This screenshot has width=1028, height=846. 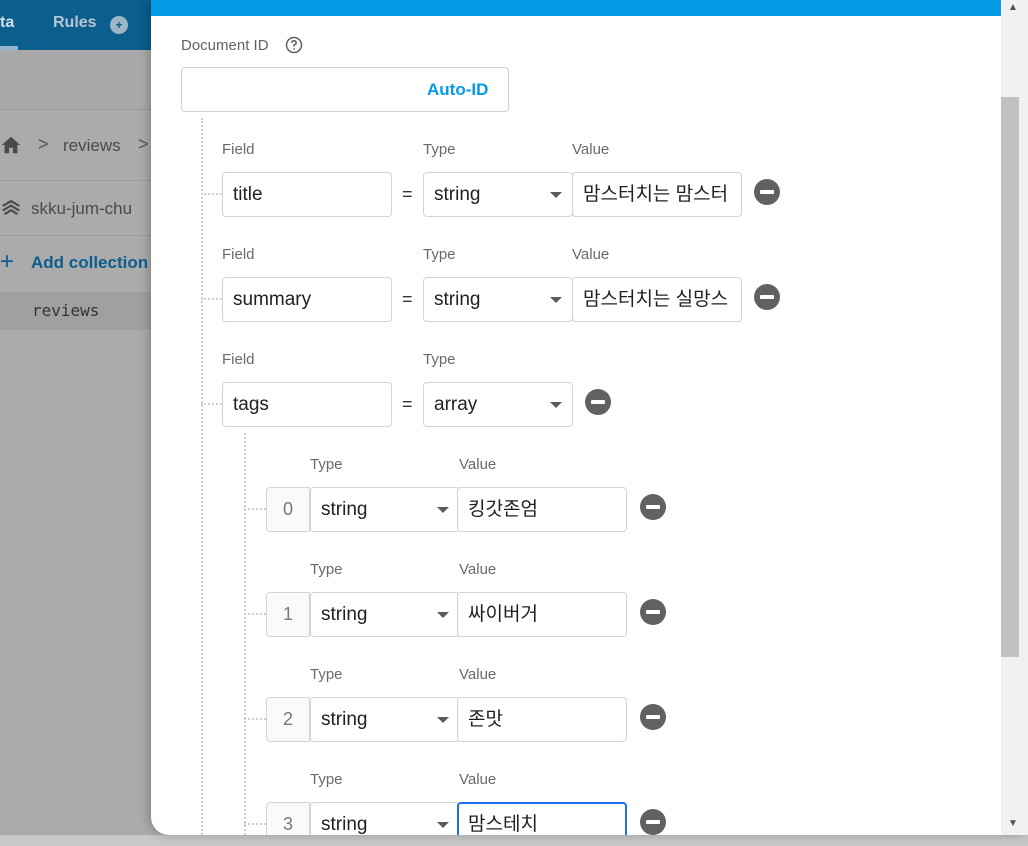 What do you see at coordinates (225, 45) in the screenshot?
I see `document-id-label: Document ID` at bounding box center [225, 45].